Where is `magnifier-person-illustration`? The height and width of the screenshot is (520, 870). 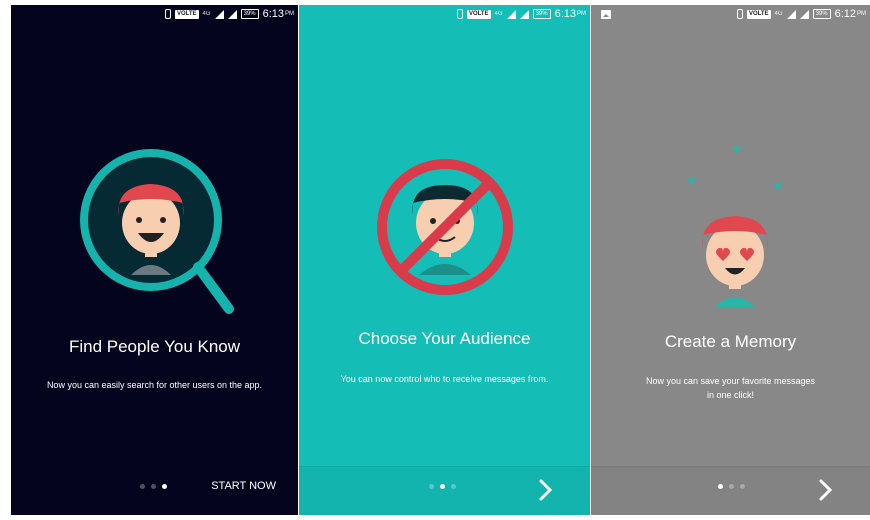
magnifier-person-illustration is located at coordinates (157, 231).